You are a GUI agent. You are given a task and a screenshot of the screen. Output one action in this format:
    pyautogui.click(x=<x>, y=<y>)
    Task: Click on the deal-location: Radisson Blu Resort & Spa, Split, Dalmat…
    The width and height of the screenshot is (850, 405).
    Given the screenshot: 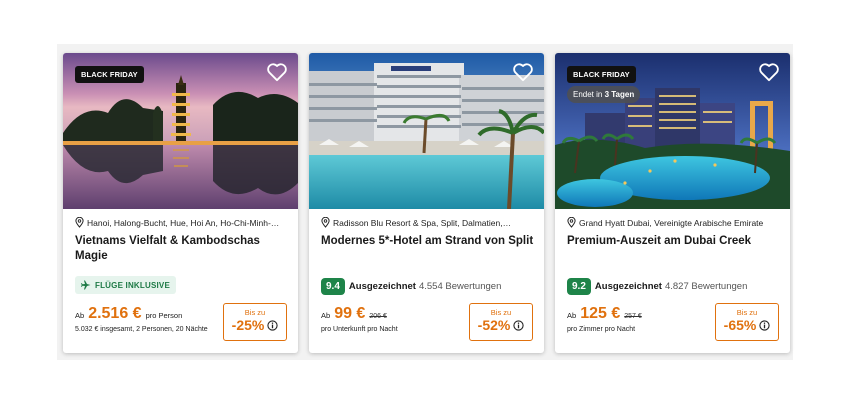 What is the action you would take?
    pyautogui.click(x=427, y=222)
    